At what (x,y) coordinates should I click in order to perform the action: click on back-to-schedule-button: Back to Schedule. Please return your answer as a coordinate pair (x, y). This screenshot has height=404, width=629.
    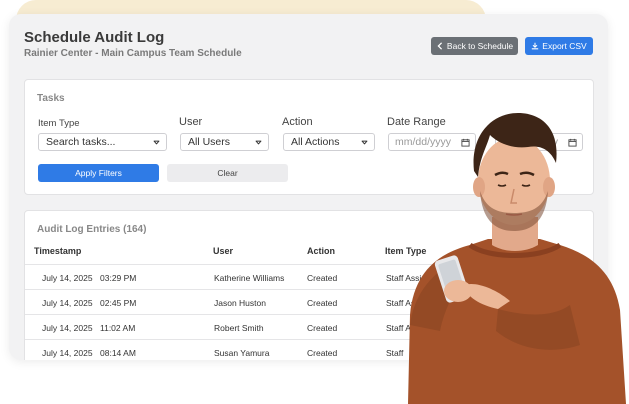
    Looking at the image, I should click on (474, 46).